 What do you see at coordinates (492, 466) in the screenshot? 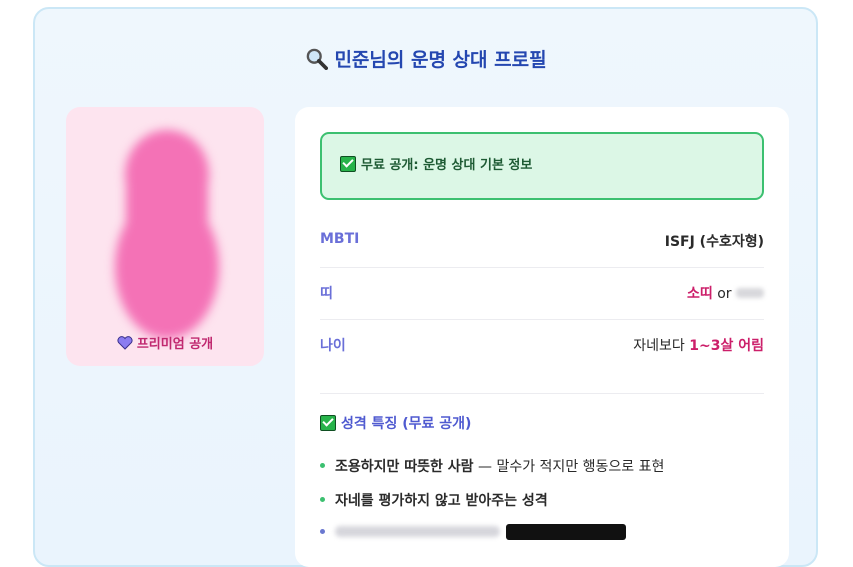
I see `trait-item: 조용하지만 따뜻한 사람 — 말수가 적지만 행동으로 표현` at bounding box center [492, 466].